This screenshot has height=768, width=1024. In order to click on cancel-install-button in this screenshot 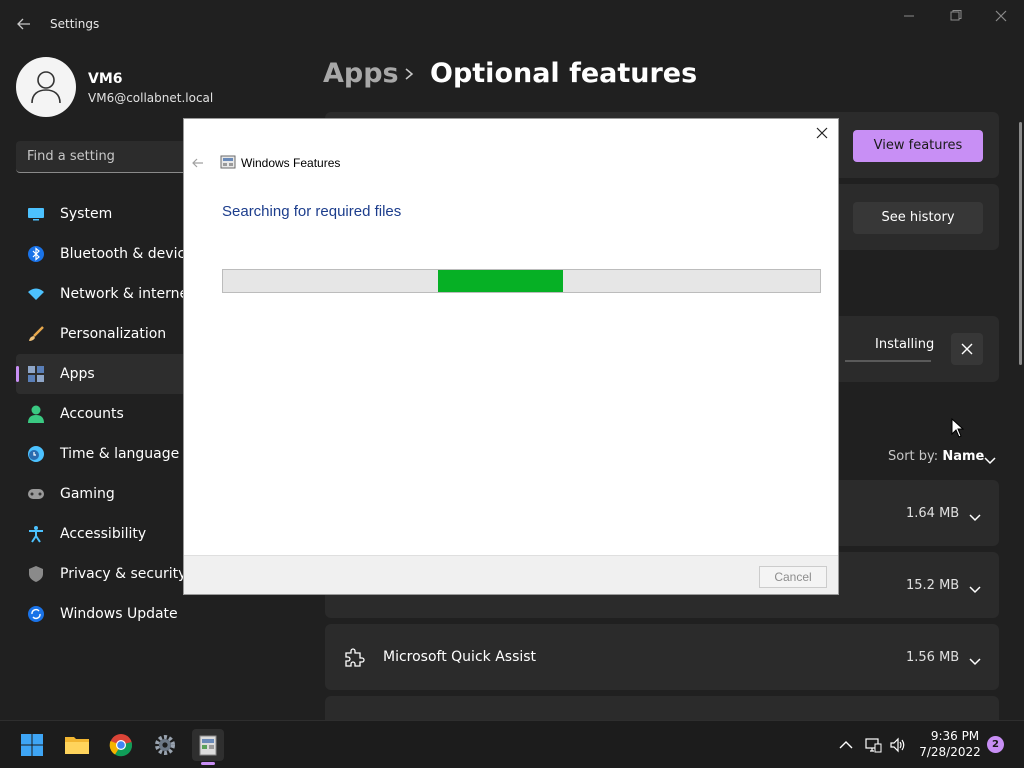, I will do `click(967, 349)`.